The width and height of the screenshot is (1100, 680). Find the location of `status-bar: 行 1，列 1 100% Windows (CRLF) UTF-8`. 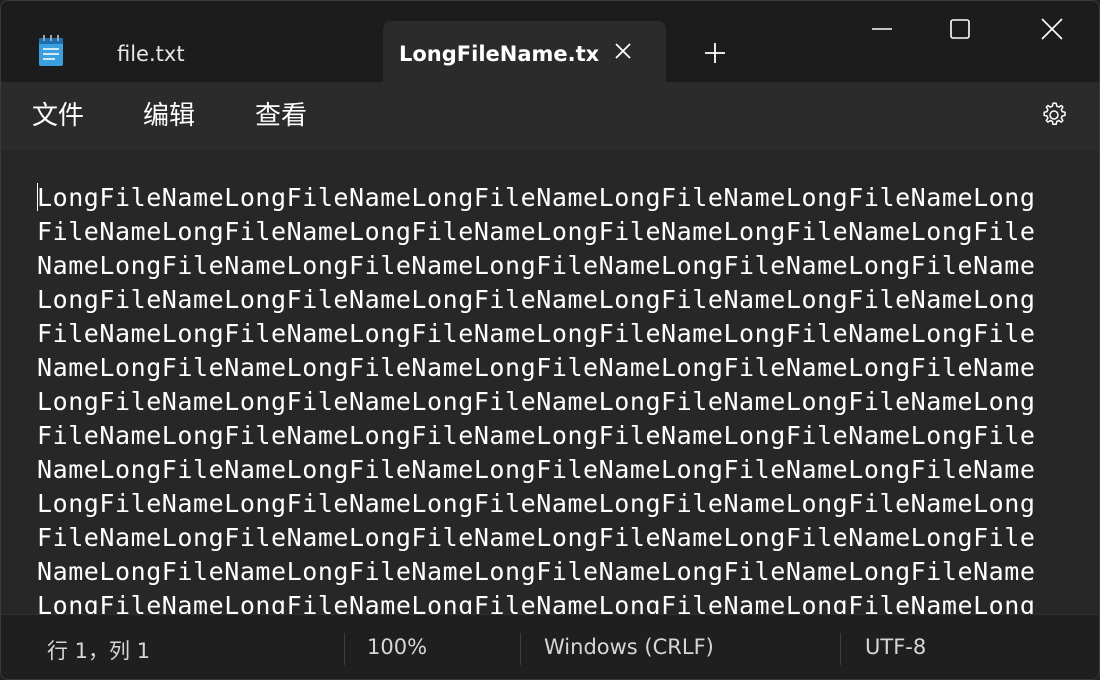

status-bar: 行 1，列 1 100% Windows (CRLF) UTF-8 is located at coordinates (550, 646).